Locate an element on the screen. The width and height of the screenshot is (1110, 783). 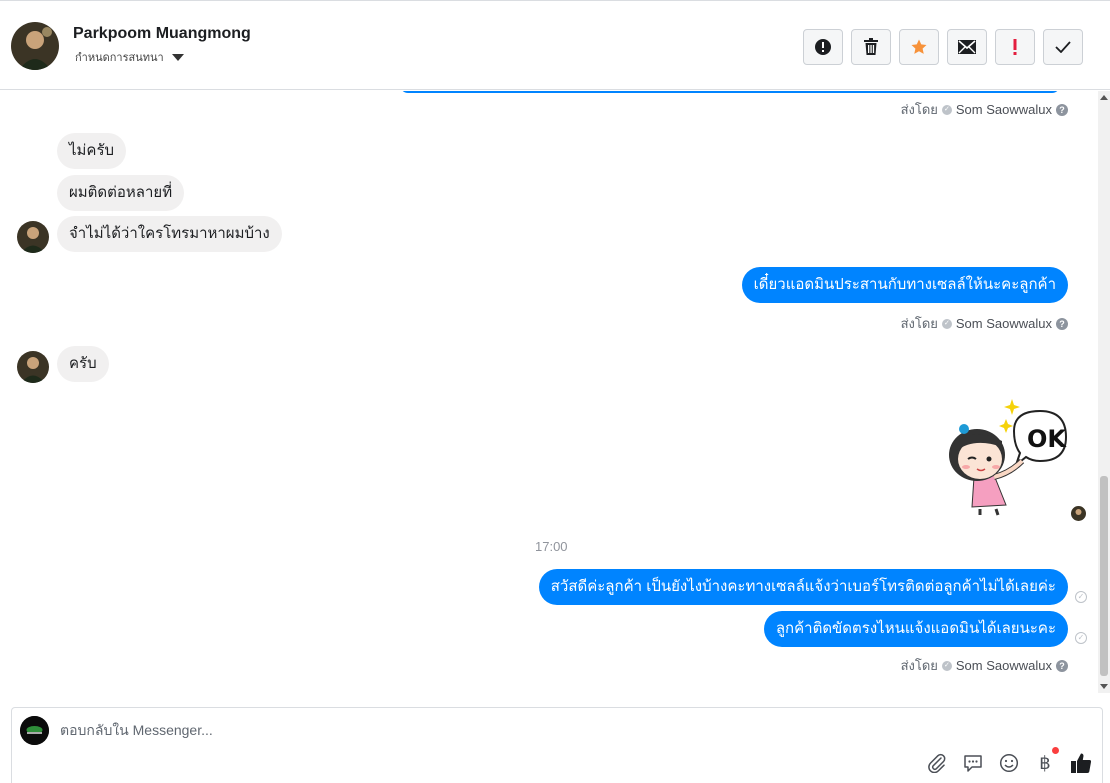
mark-done-button is located at coordinates (1063, 47).